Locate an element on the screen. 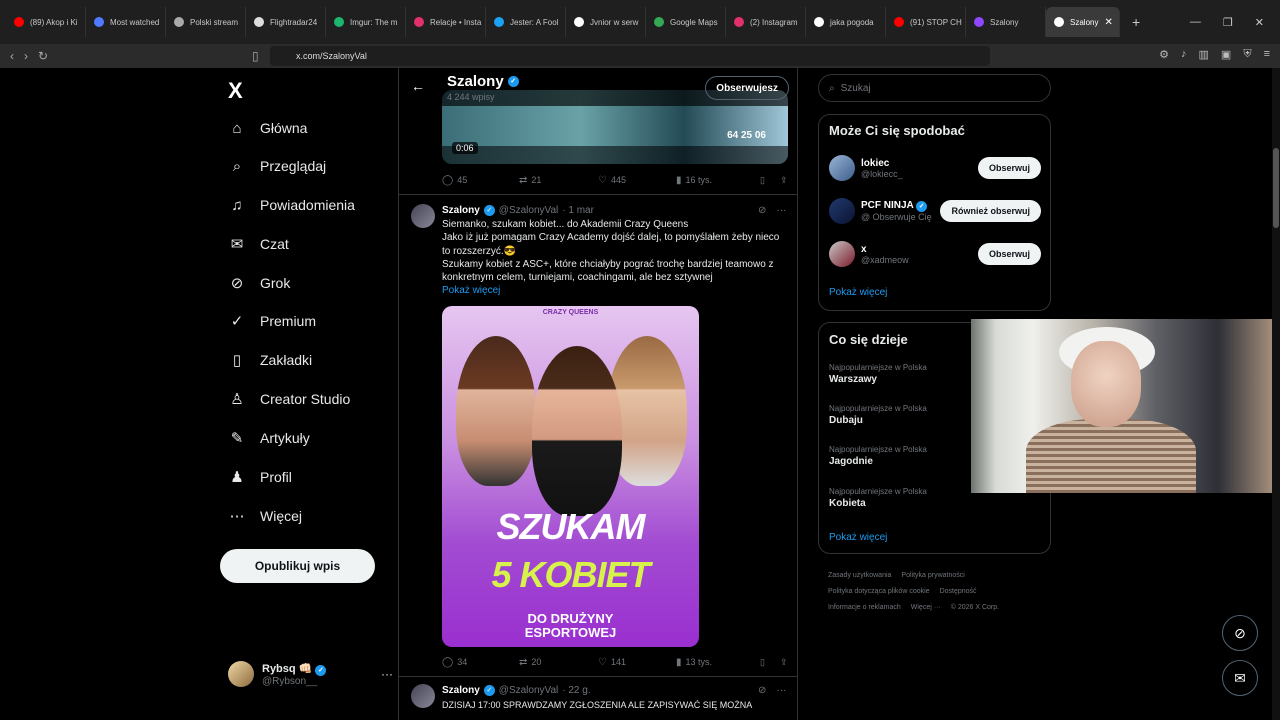 The width and height of the screenshot is (1280, 720). browser-tab: Google Maps is located at coordinates (686, 22).